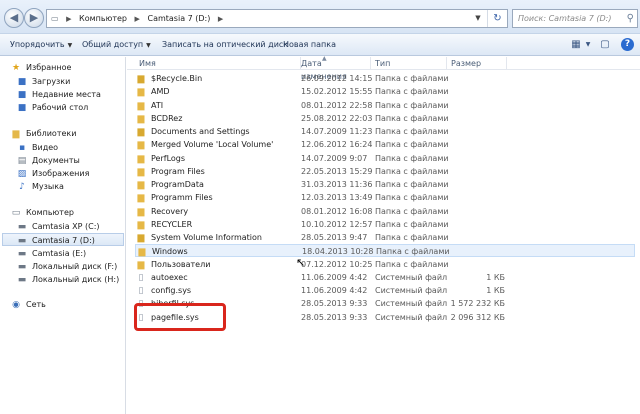 The width and height of the screenshot is (640, 414). I want to click on burn-button: Записать на оптический диск, so click(225, 44).